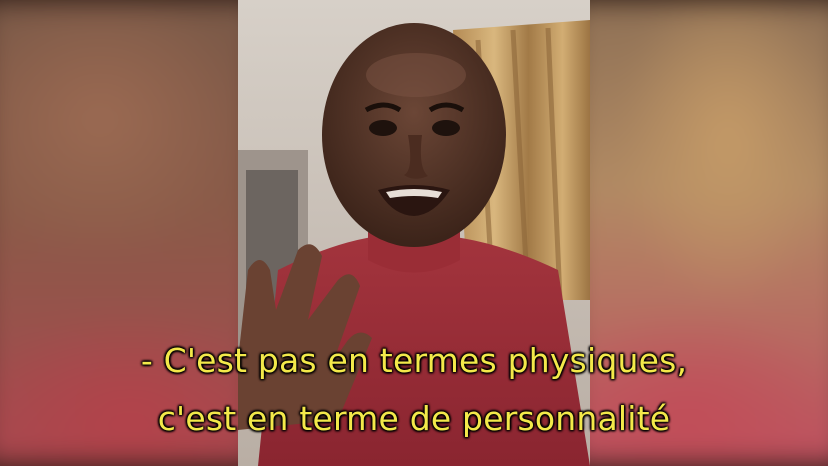  Describe the element at coordinates (383, 128) in the screenshot. I see `left-eye` at that location.